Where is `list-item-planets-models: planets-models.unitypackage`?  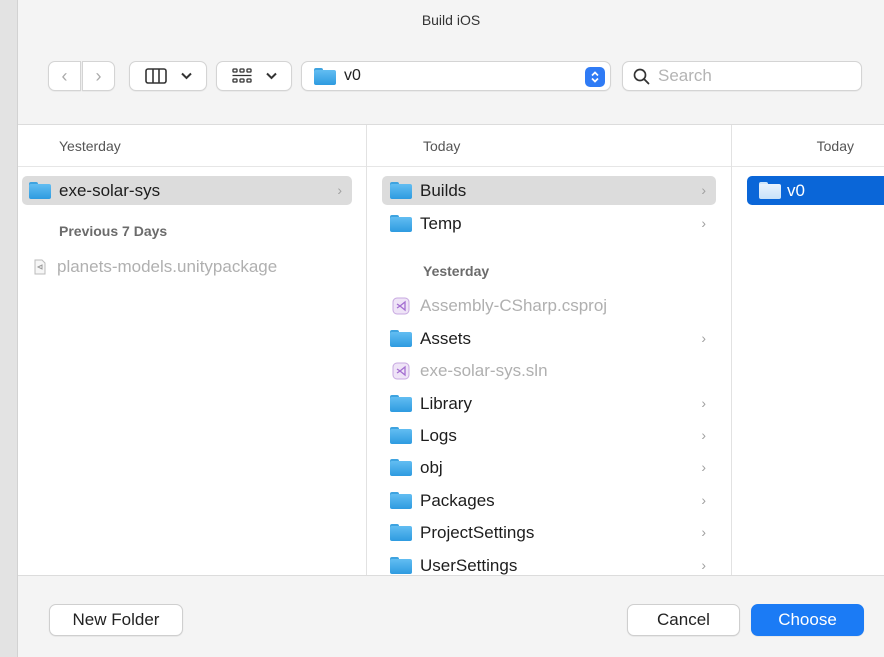 list-item-planets-models: planets-models.unitypackage is located at coordinates (187, 266).